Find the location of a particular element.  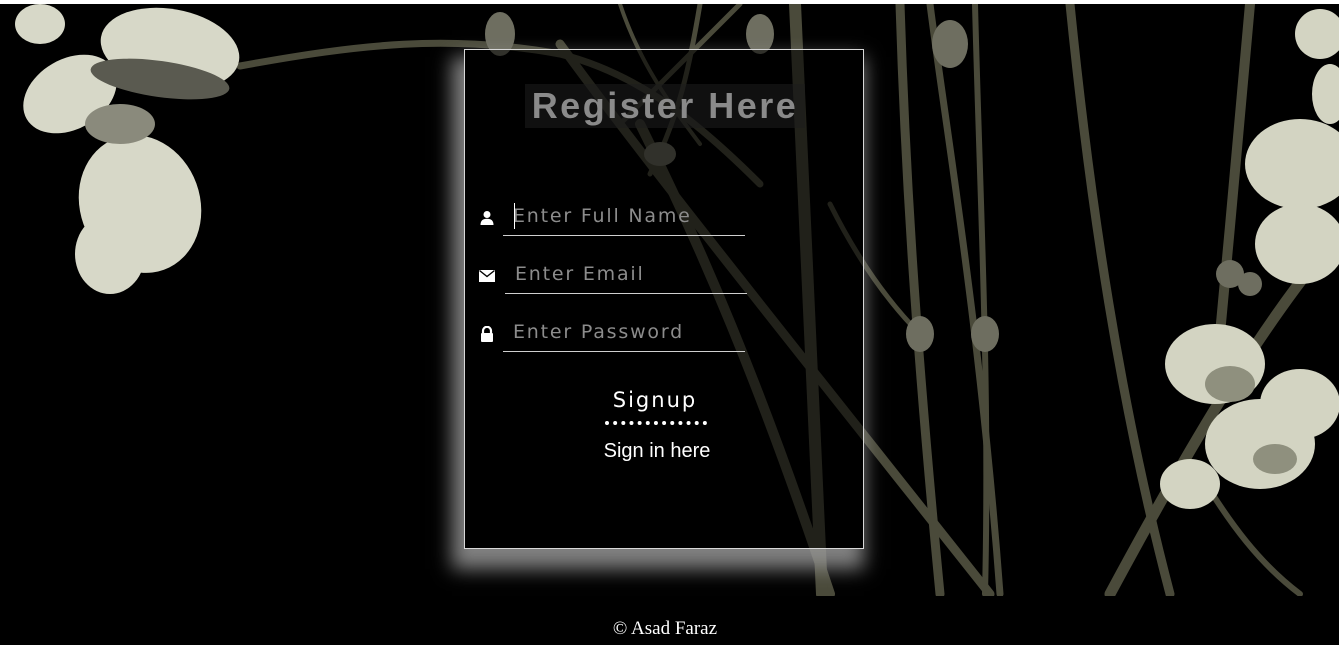

form-title: Register Here is located at coordinates (665, 106).